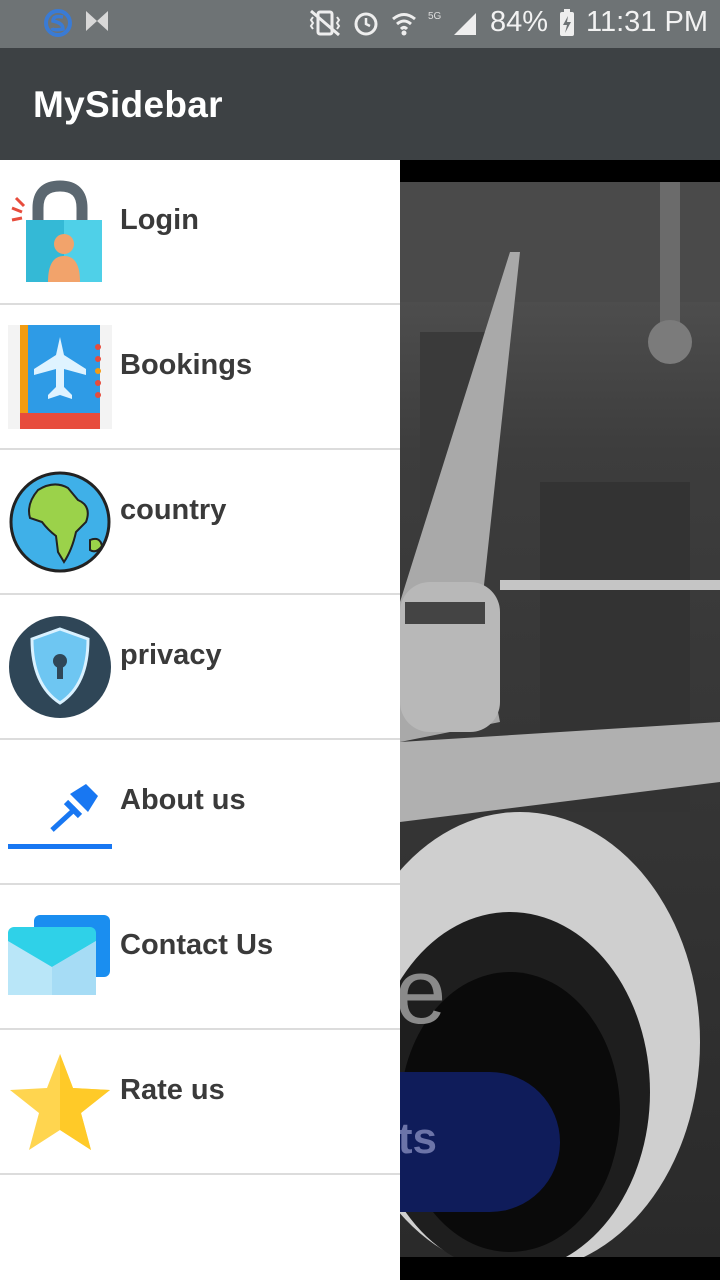  Describe the element at coordinates (60, 521) in the screenshot. I see `globe-icon` at that location.